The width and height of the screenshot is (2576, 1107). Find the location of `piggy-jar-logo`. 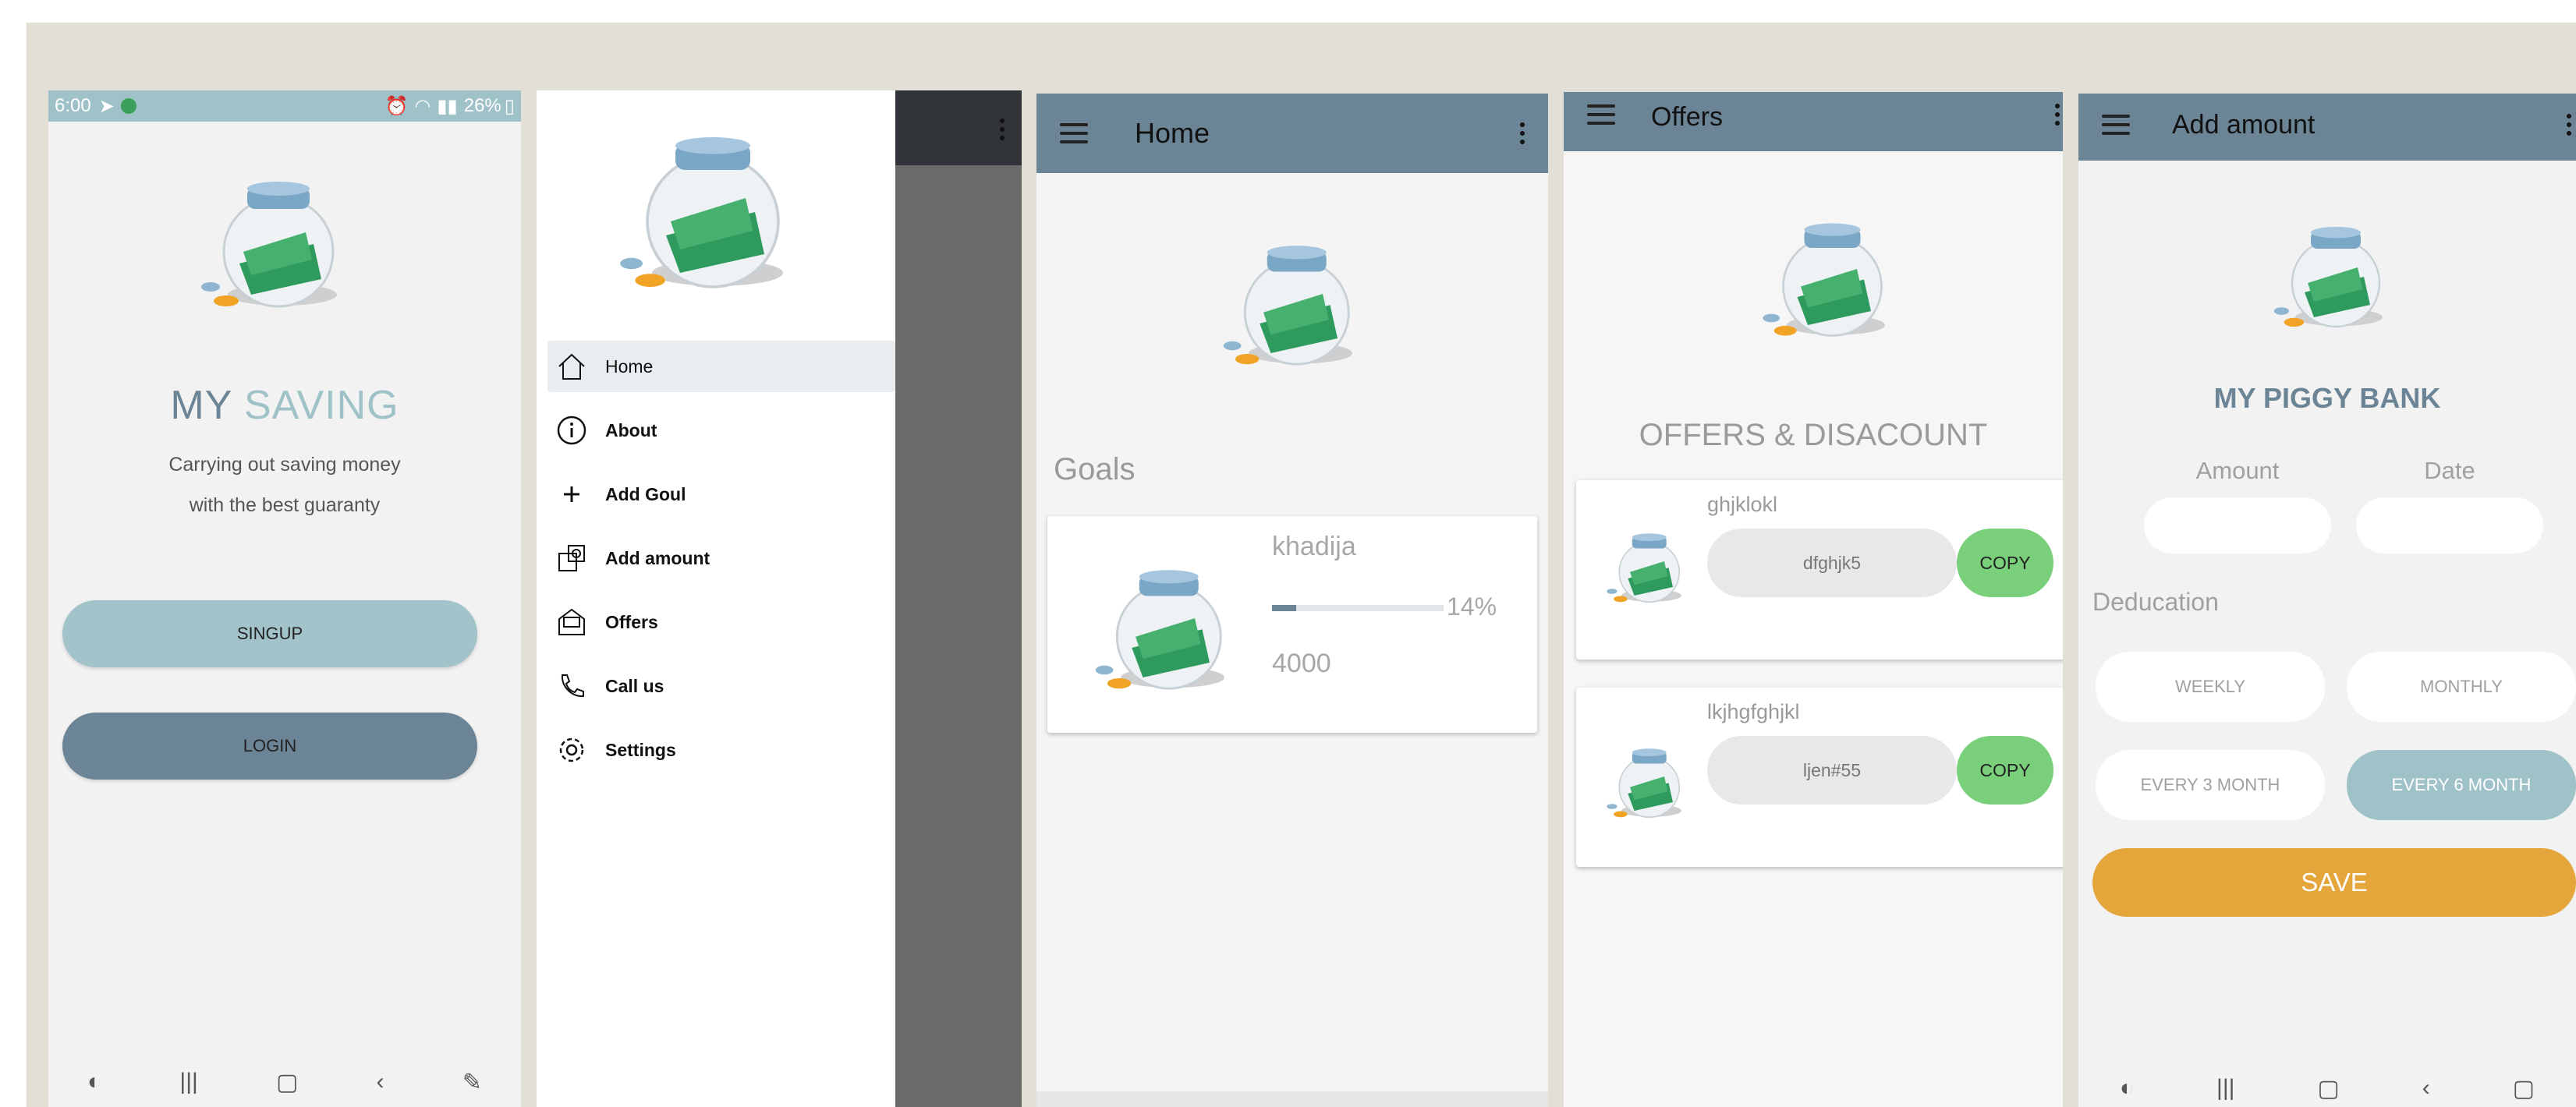

piggy-jar-logo is located at coordinates (269, 245).